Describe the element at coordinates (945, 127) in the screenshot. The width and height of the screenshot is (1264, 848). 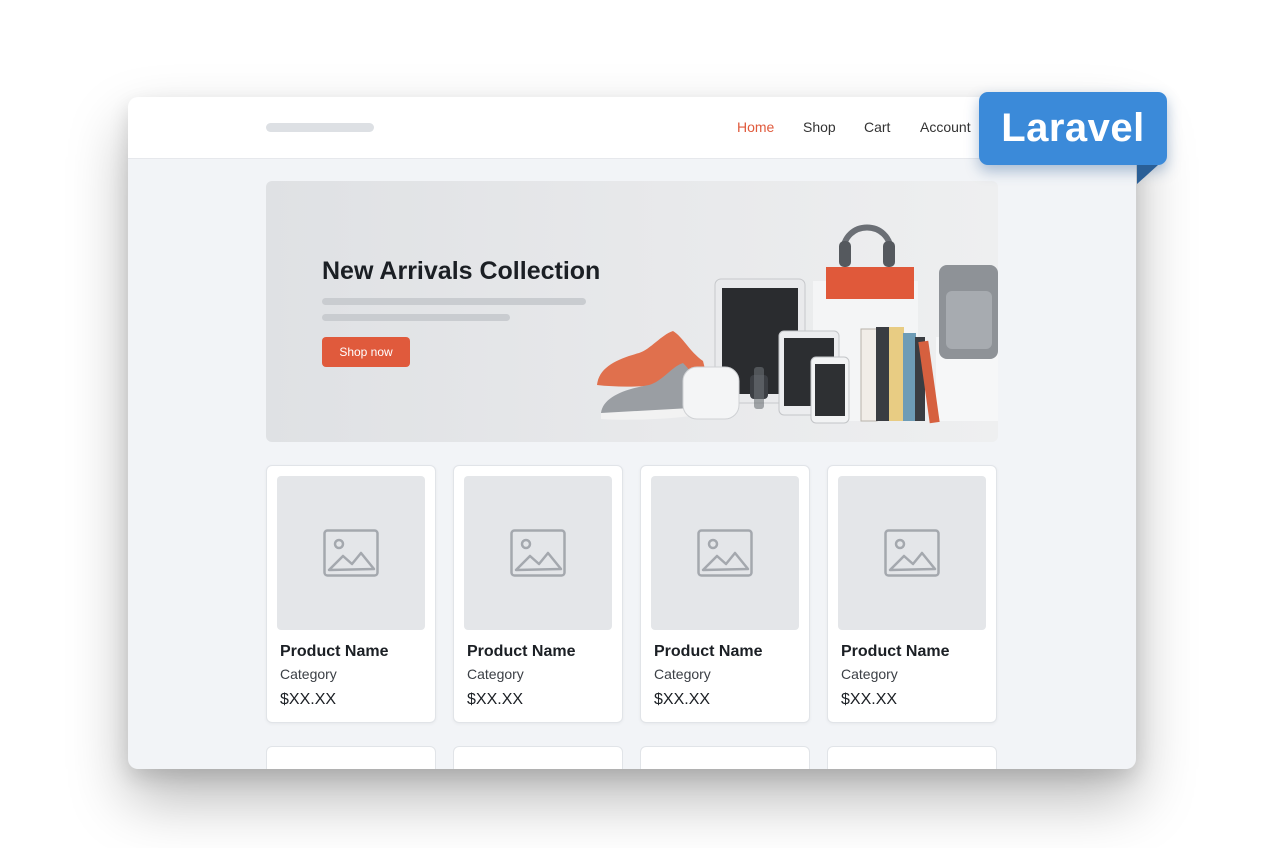
I see `nav-link-account: Account` at that location.